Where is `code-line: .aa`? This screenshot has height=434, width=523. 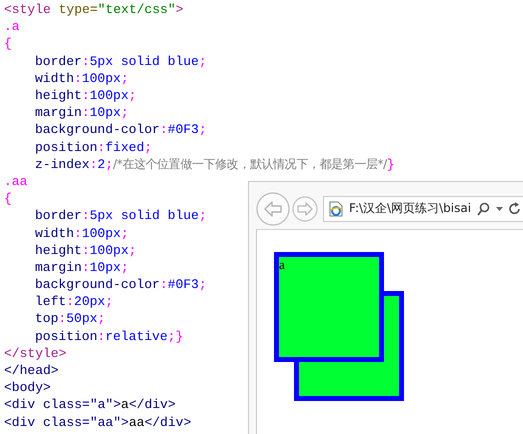 code-line: .aa is located at coordinates (16, 181).